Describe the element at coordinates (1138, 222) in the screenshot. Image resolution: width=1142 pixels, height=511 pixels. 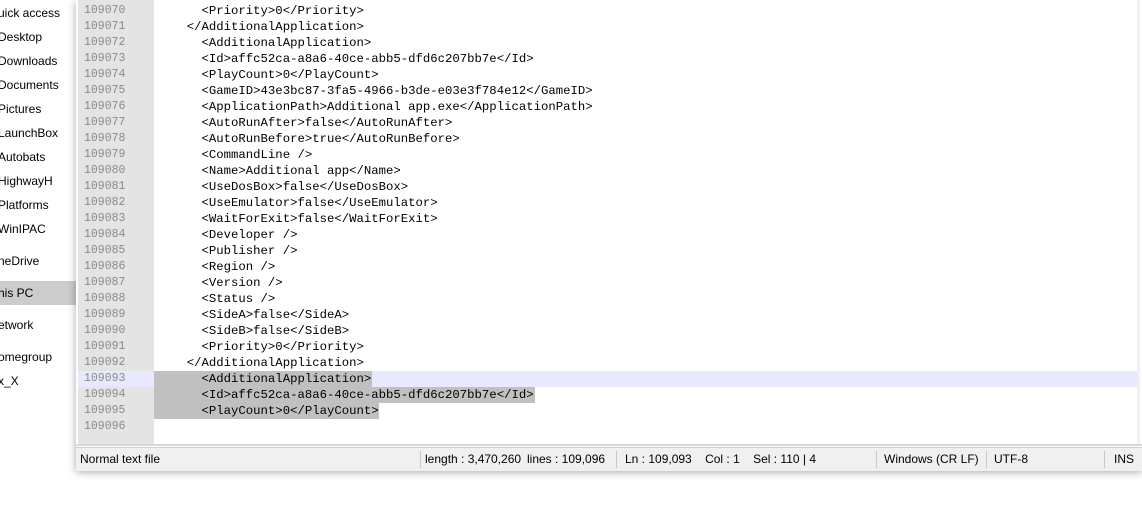
I see `vertical-scrollbar-edge` at that location.